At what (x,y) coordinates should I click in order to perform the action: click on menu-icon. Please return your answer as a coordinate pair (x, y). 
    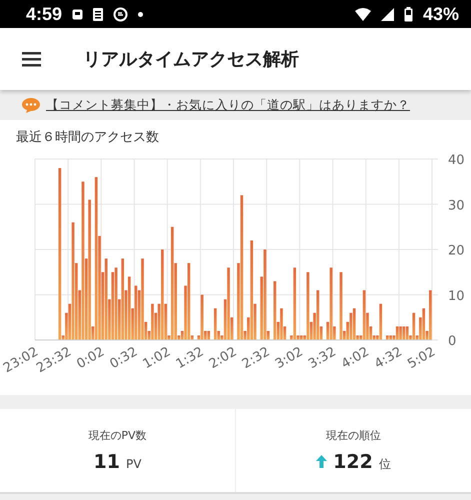
    Looking at the image, I should click on (31, 59).